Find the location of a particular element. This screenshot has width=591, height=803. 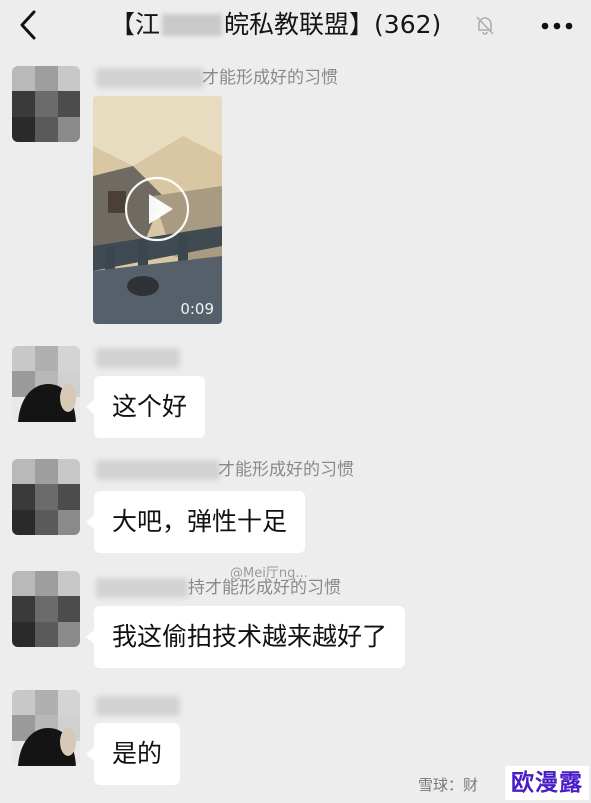

text-message: 是的 is located at coordinates (133, 754).